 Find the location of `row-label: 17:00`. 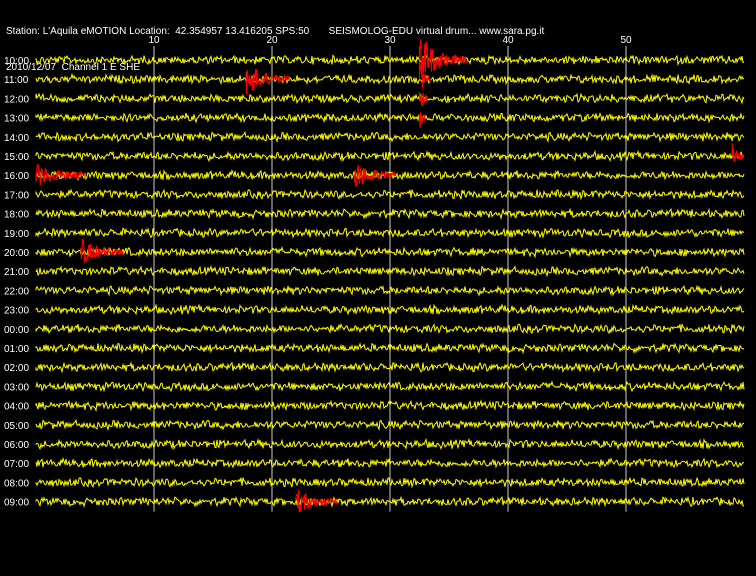

row-label: 17:00 is located at coordinates (16, 195).